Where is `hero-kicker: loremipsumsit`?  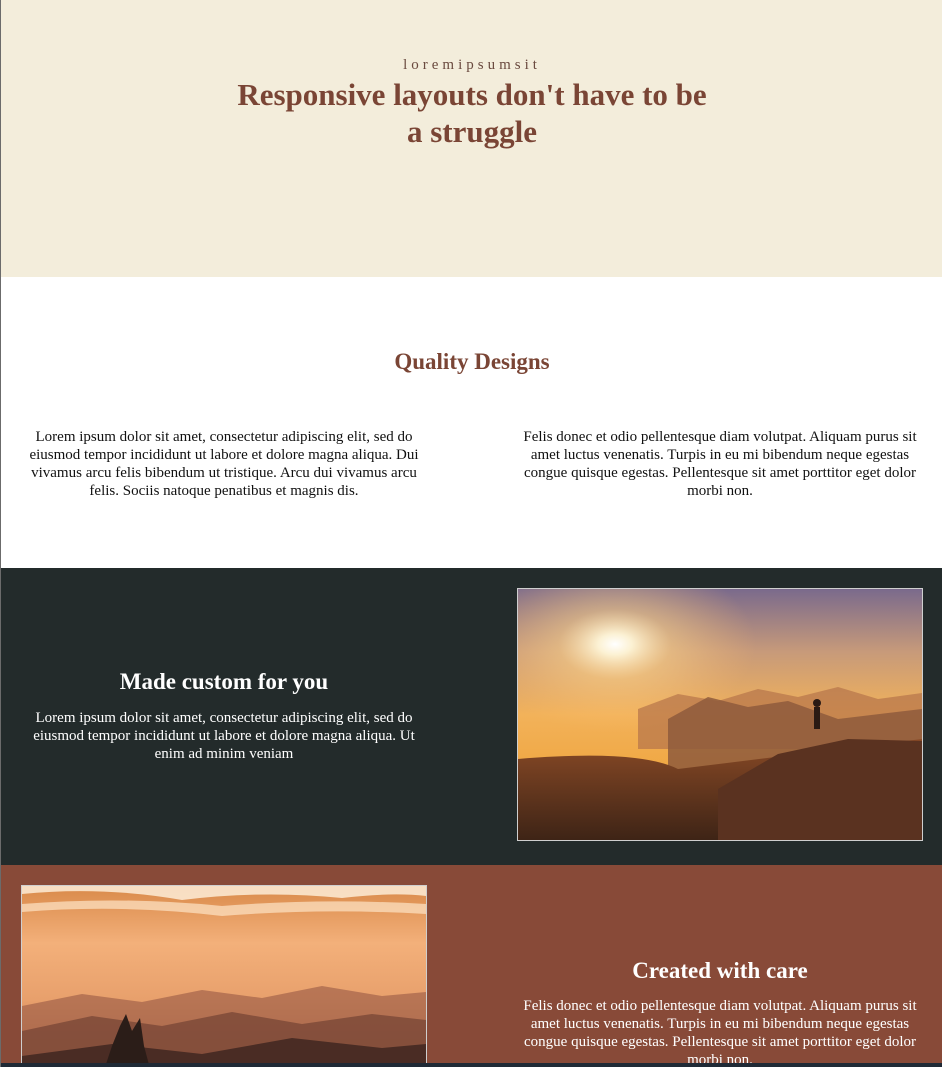 hero-kicker: loremipsumsit is located at coordinates (472, 65).